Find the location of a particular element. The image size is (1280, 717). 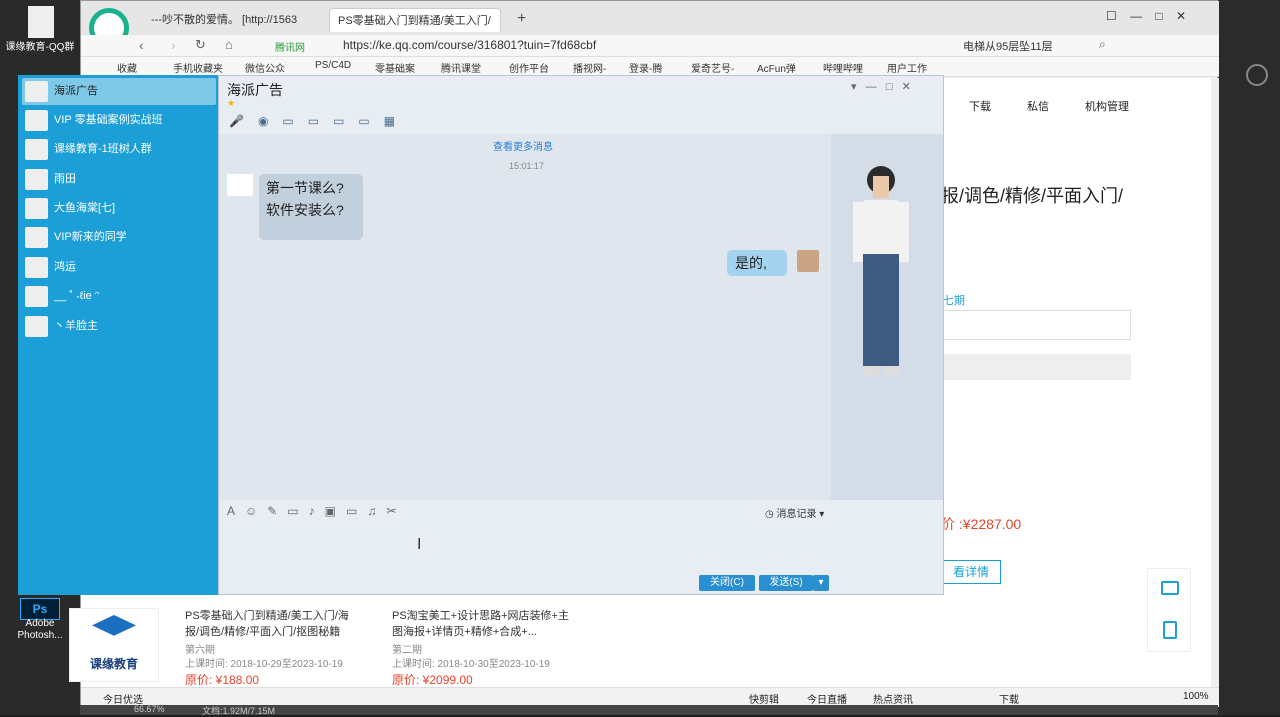

bookmark: 微信公众 is located at coordinates (265, 67).